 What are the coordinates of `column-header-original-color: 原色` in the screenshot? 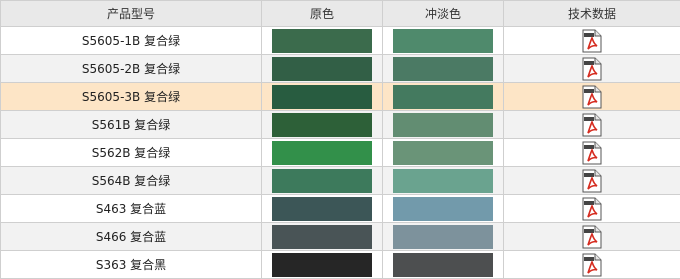 It's located at (322, 14).